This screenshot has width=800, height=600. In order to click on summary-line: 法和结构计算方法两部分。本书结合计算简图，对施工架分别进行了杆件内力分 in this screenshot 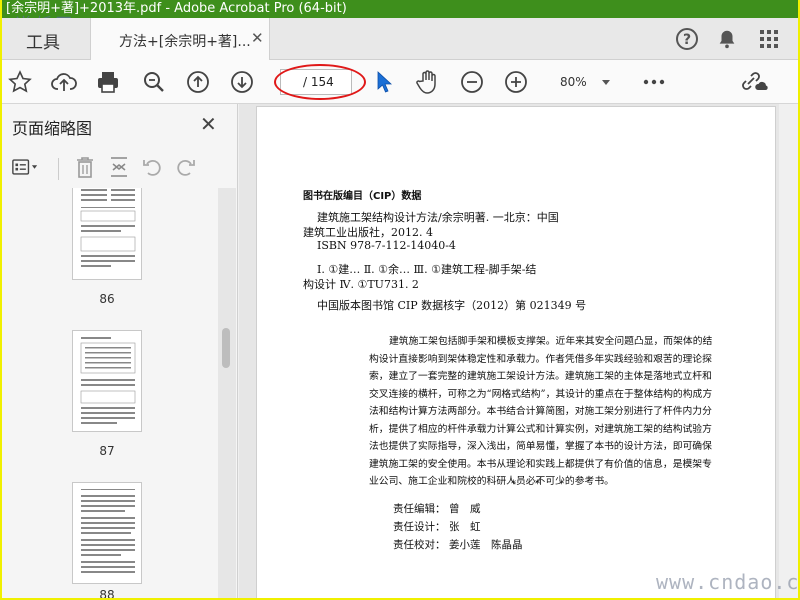, I will do `click(540, 411)`.